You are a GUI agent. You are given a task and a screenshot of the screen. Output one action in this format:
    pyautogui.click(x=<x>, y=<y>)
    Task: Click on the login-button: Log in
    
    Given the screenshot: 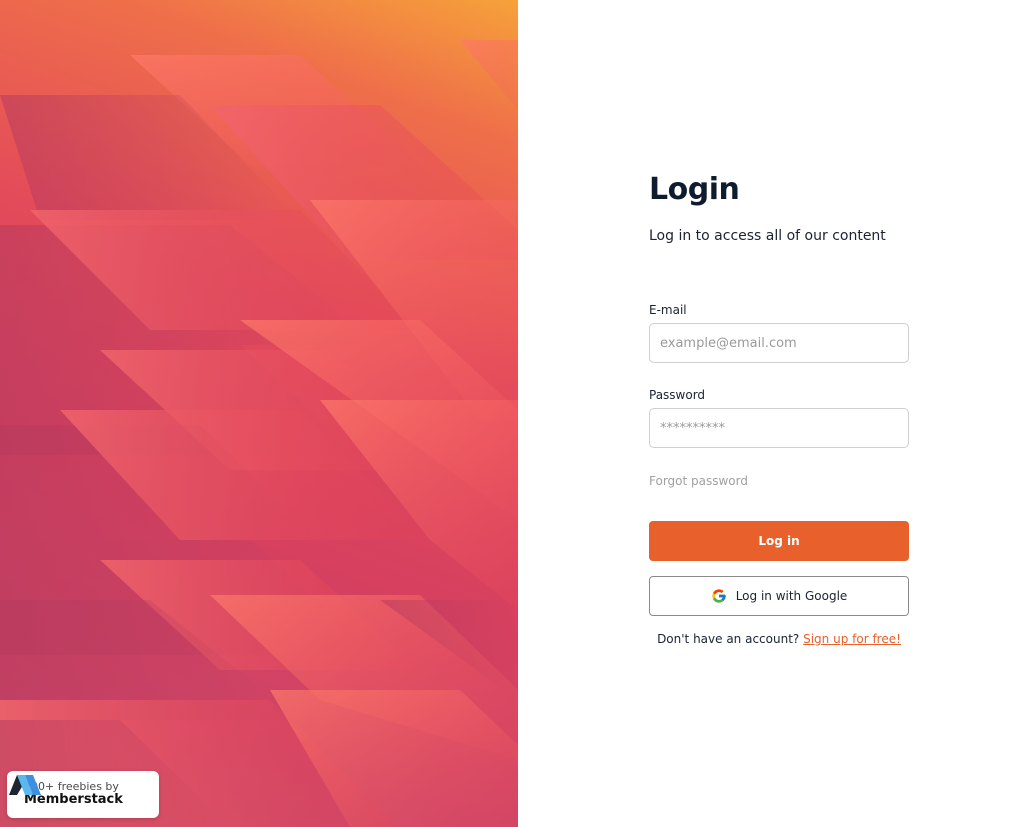 What is the action you would take?
    pyautogui.click(x=779, y=541)
    